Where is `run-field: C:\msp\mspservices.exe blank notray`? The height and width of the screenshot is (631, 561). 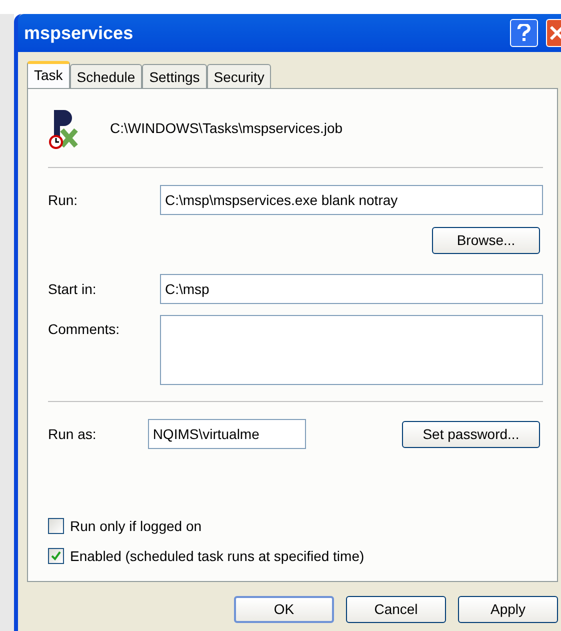 run-field: C:\msp\mspservices.exe blank notray is located at coordinates (351, 200).